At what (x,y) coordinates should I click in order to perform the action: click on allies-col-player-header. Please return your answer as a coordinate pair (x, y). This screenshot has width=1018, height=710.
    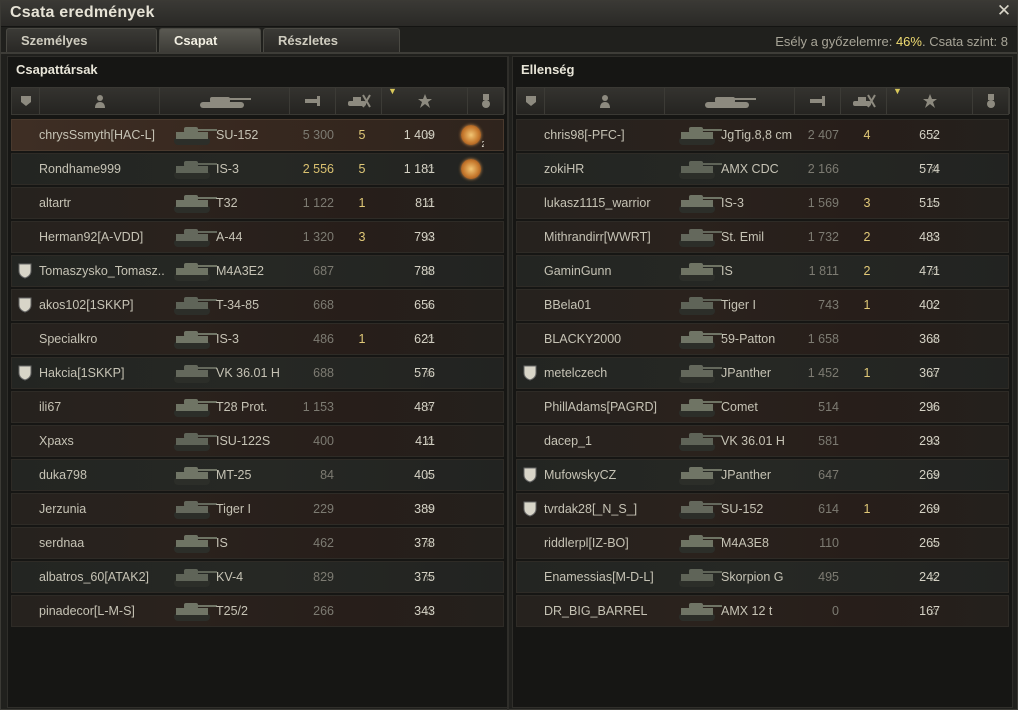
    Looking at the image, I should click on (100, 101).